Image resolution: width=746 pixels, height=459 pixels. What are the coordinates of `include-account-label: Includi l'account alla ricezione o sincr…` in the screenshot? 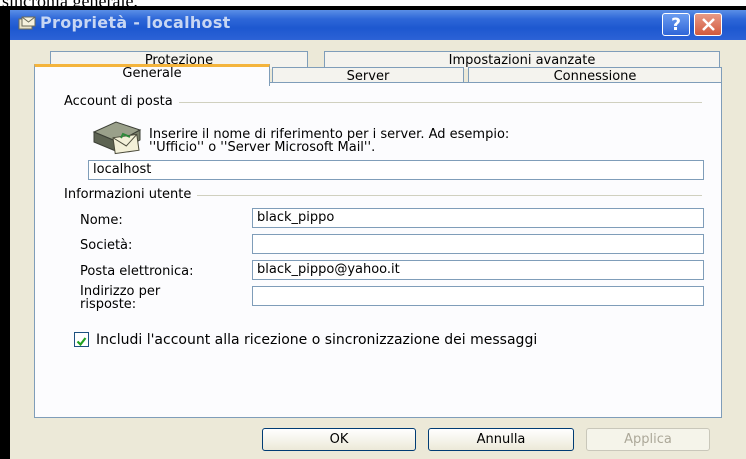 It's located at (316, 340).